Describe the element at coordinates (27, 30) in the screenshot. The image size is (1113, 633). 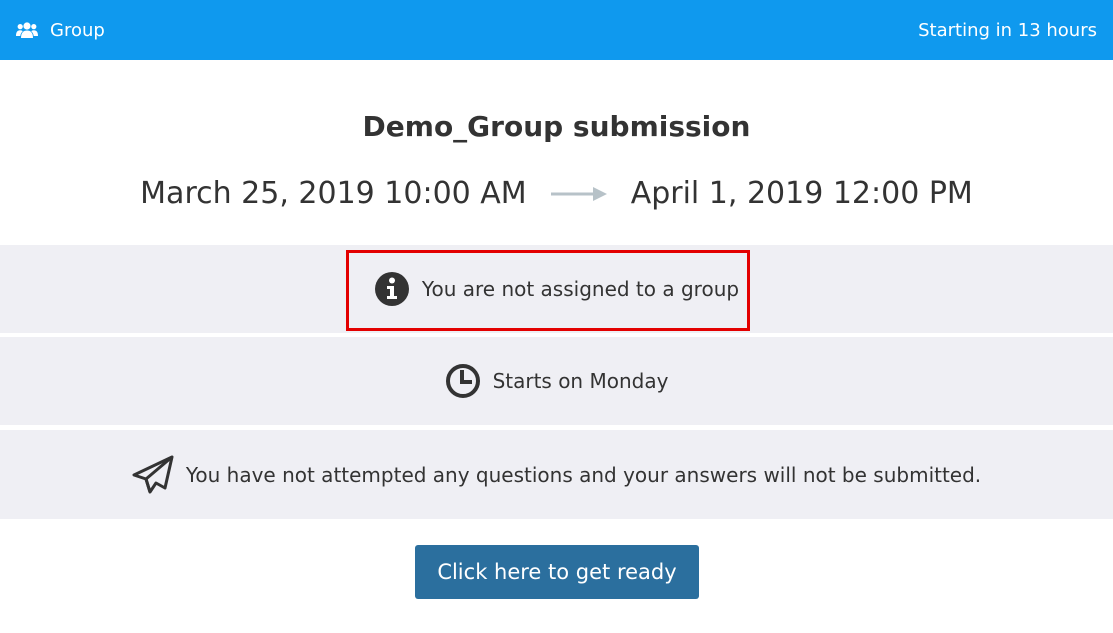
I see `users-icon` at that location.